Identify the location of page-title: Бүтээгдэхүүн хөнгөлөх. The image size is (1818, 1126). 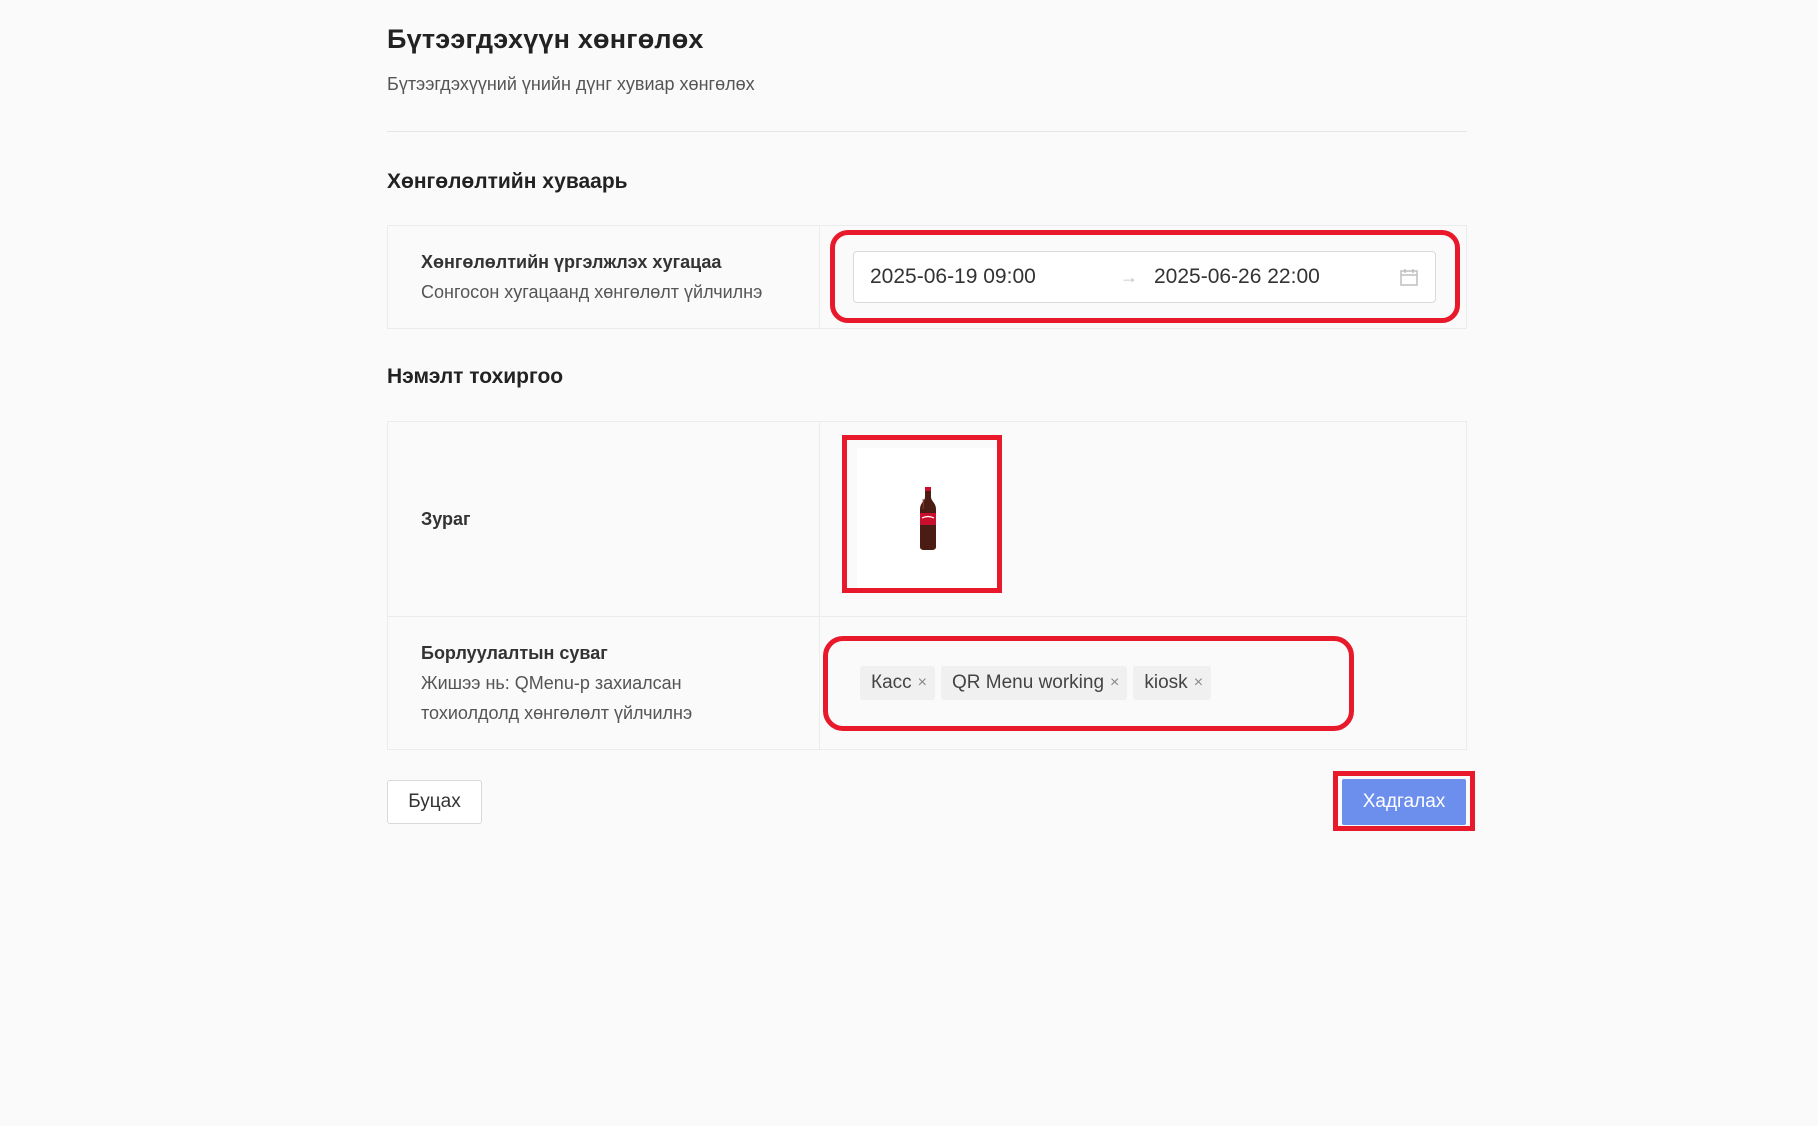
(545, 39).